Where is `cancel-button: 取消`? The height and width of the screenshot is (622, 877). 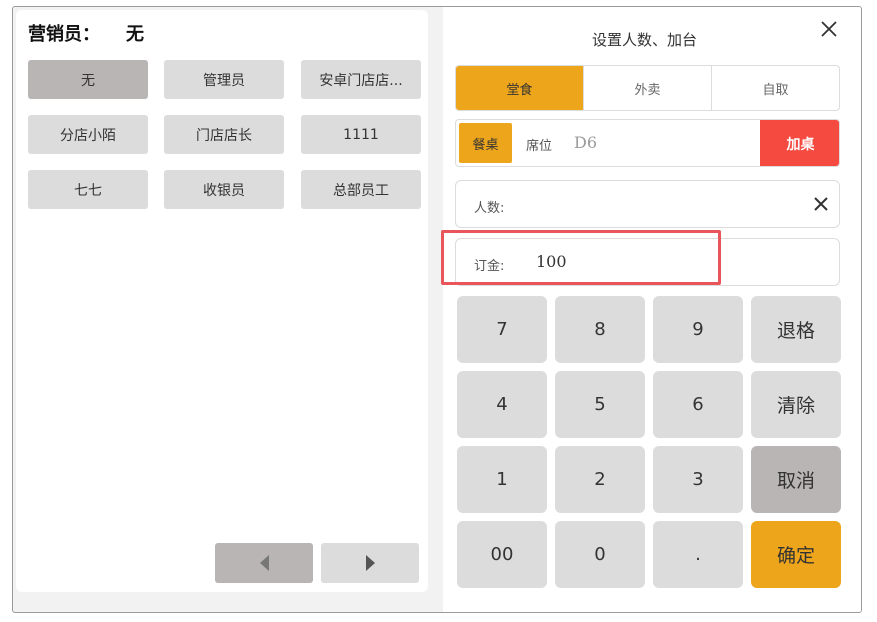
cancel-button: 取消 is located at coordinates (796, 479).